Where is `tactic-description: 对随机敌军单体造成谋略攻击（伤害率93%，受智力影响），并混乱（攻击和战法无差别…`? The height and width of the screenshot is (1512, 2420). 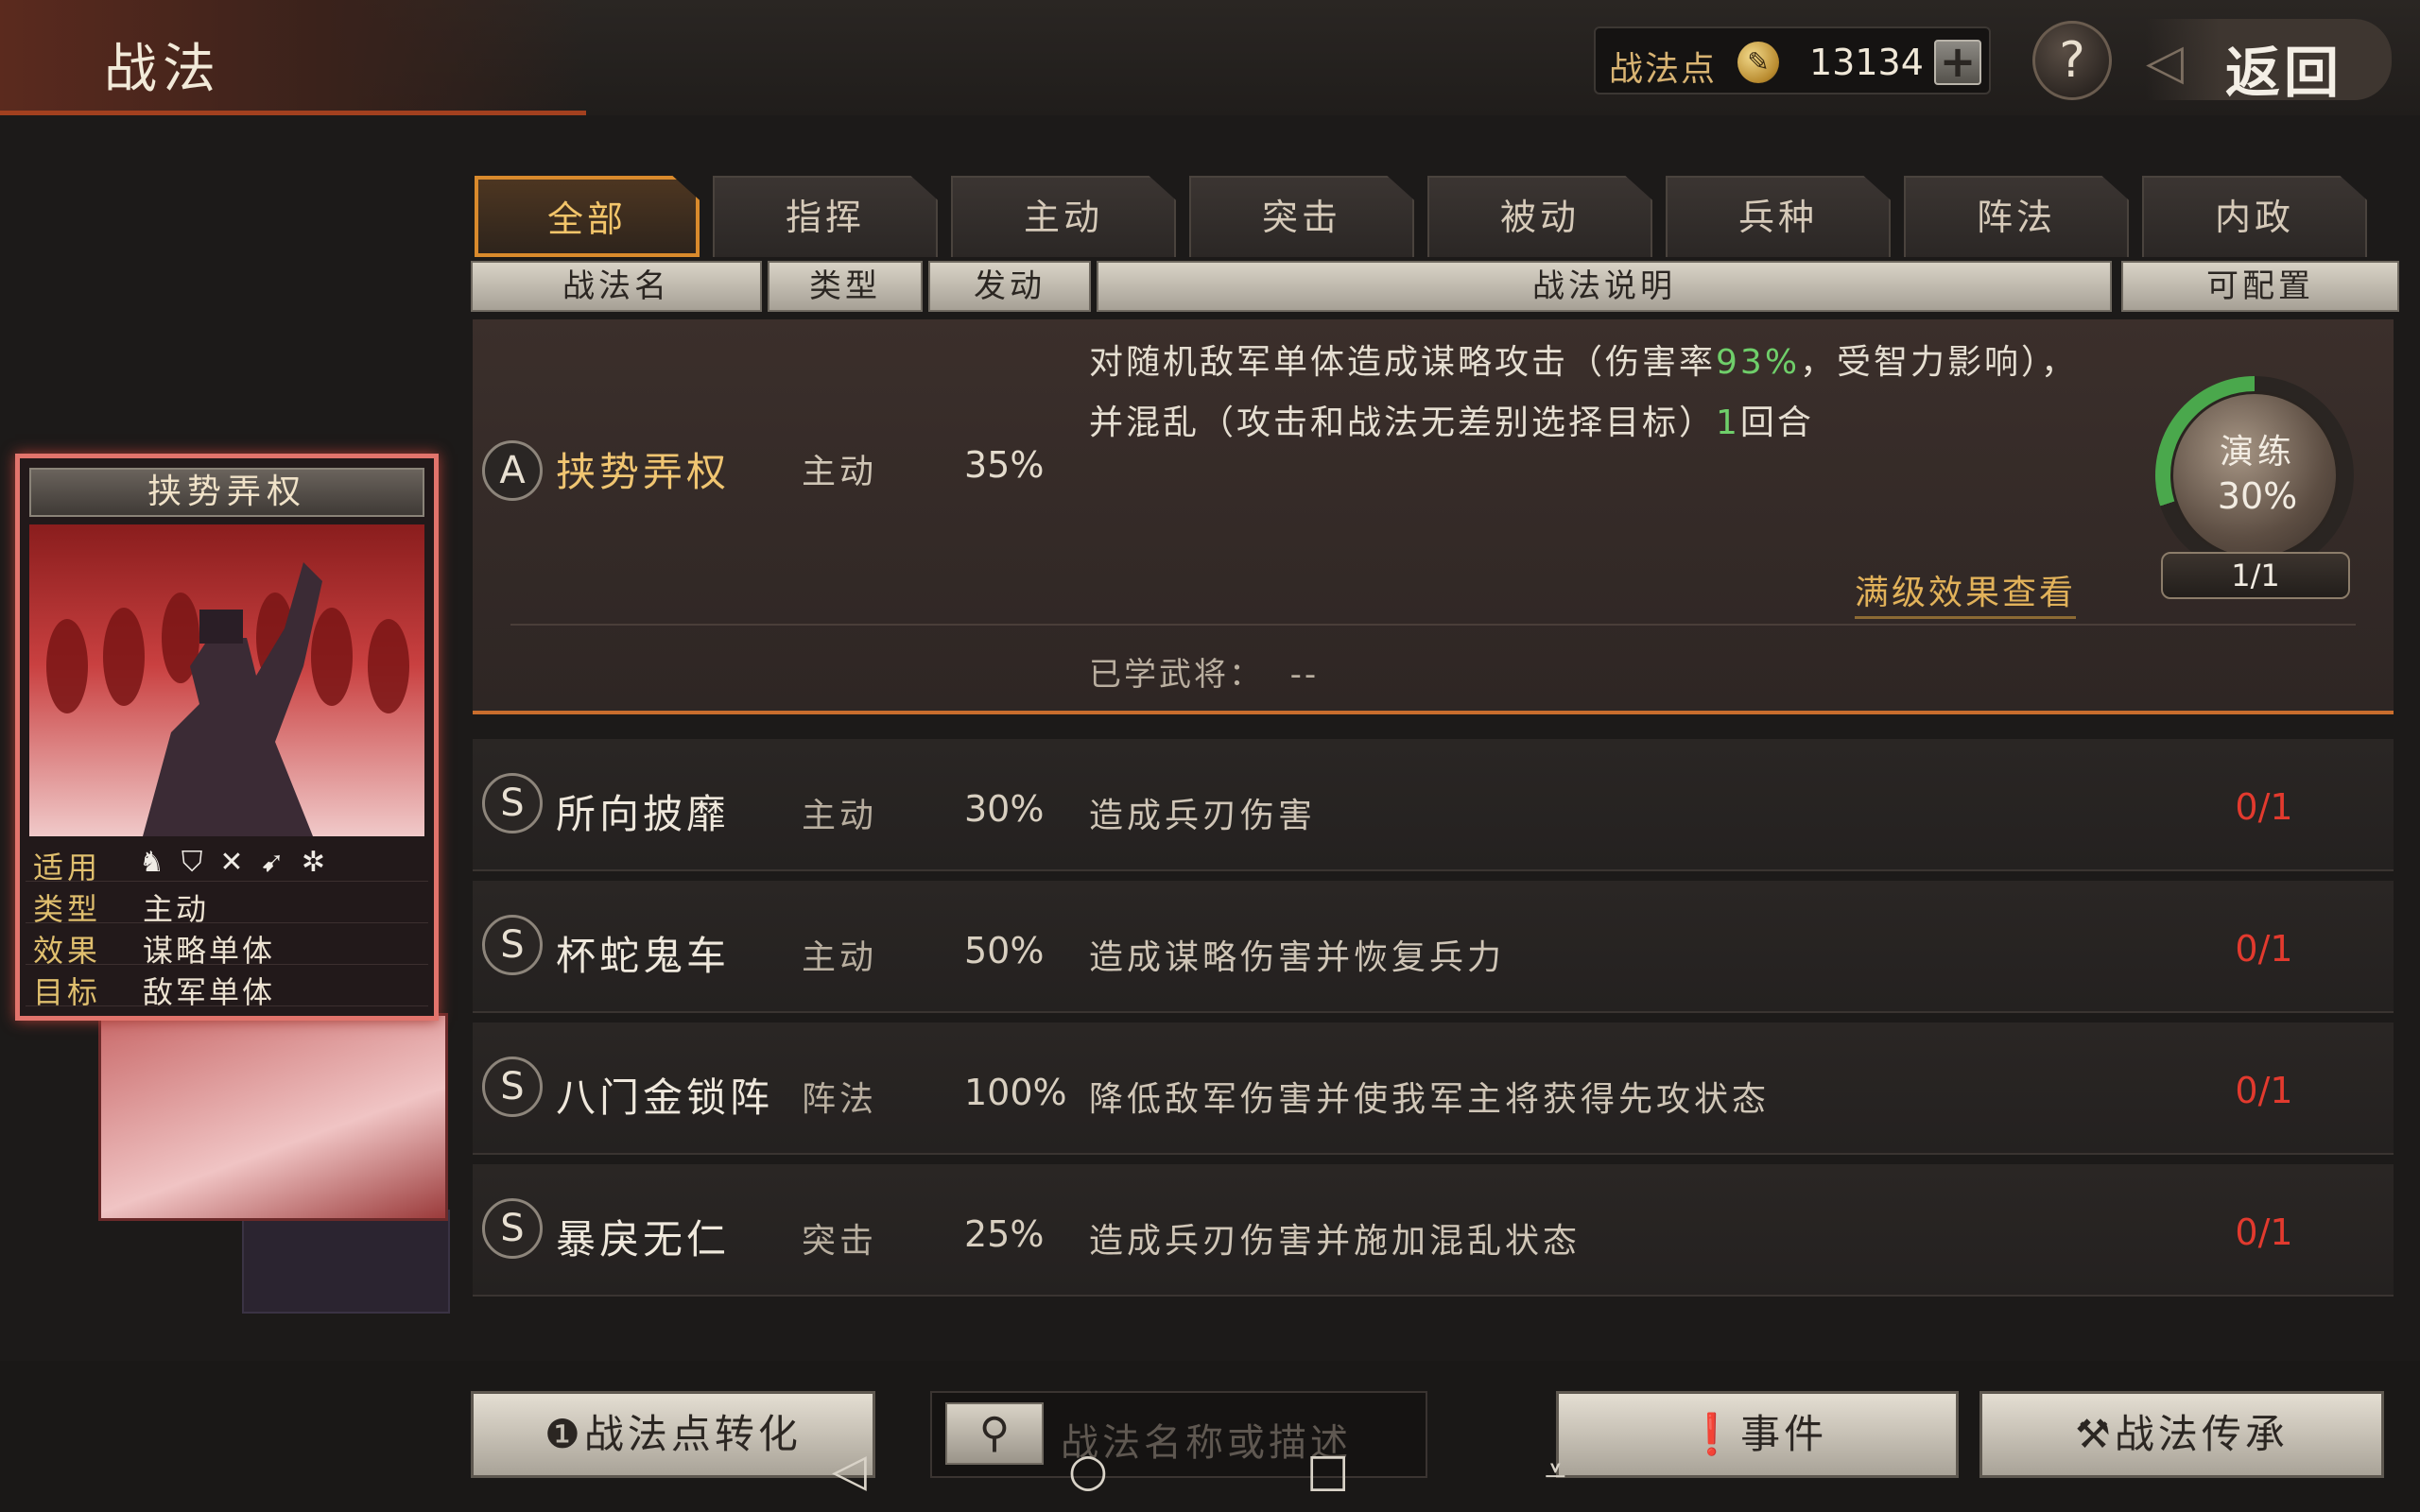
tactic-description: 对随机敌军单体造成谋略攻击（伤害率93%，受智力影响），并混乱（攻击和战法无差别… is located at coordinates (1584, 392).